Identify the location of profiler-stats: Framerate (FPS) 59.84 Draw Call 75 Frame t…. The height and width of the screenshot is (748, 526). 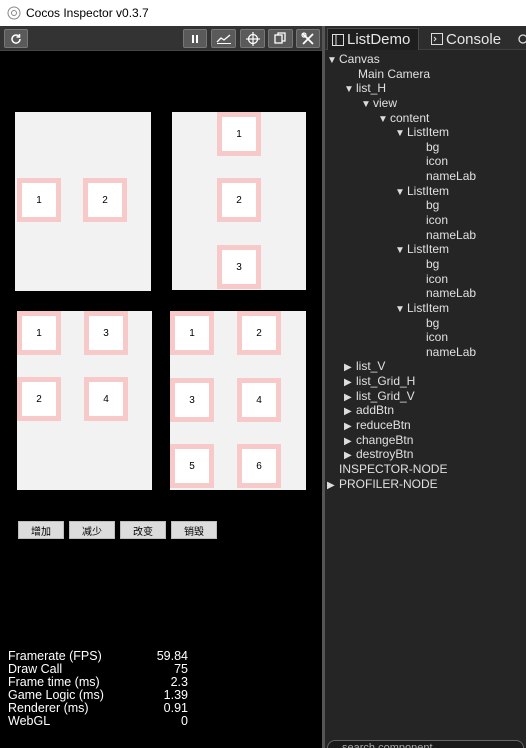
(98, 689).